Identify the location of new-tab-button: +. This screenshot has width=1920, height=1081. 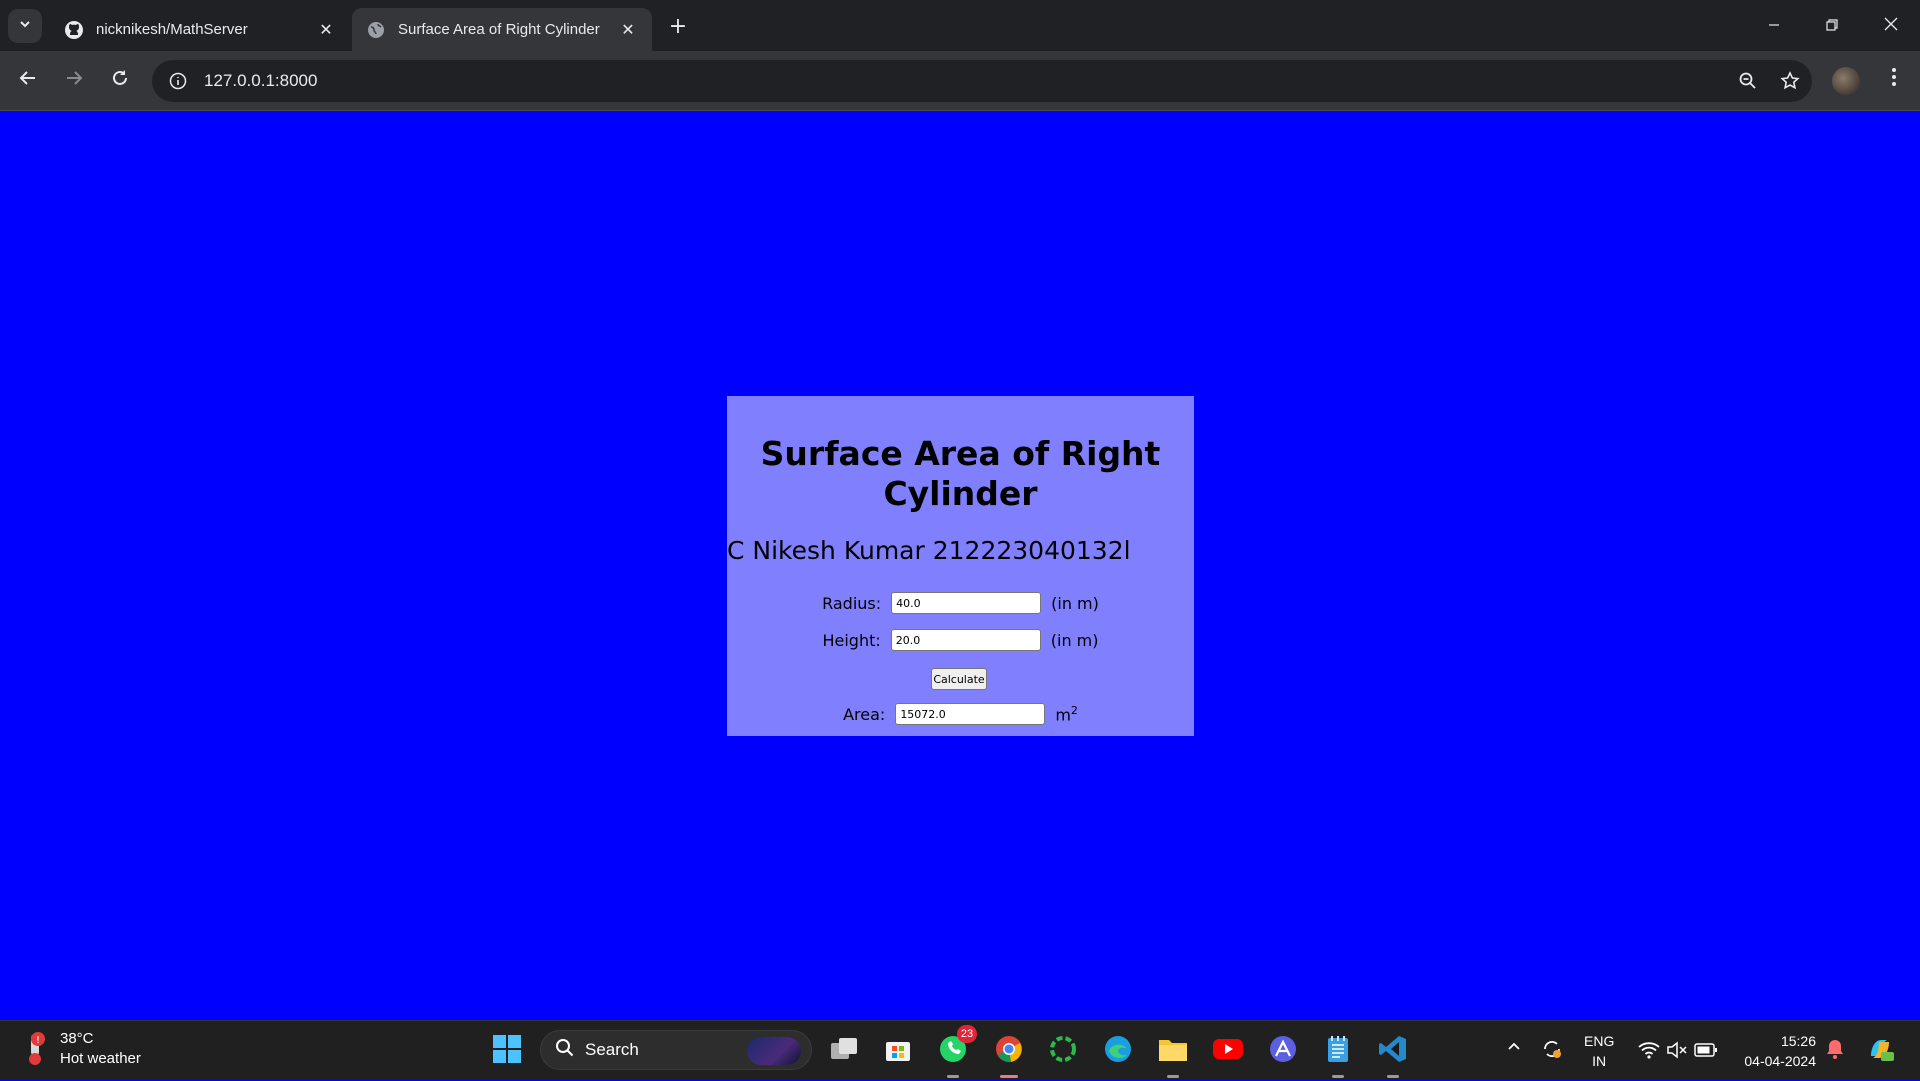
(678, 26).